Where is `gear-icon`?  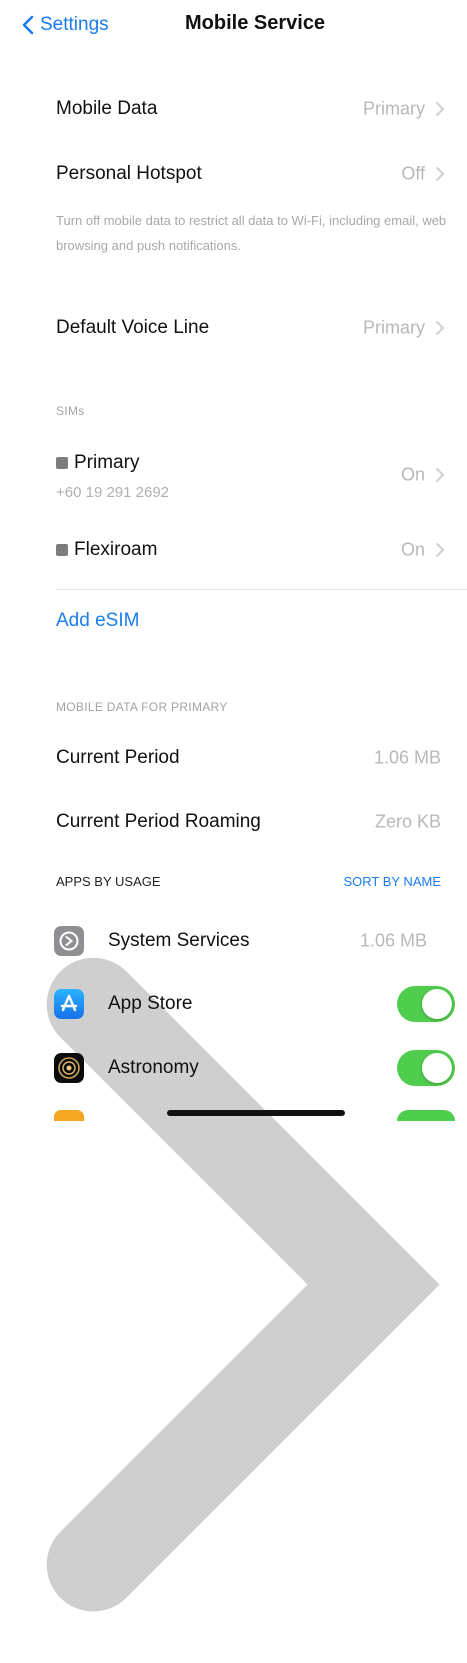 gear-icon is located at coordinates (69, 941).